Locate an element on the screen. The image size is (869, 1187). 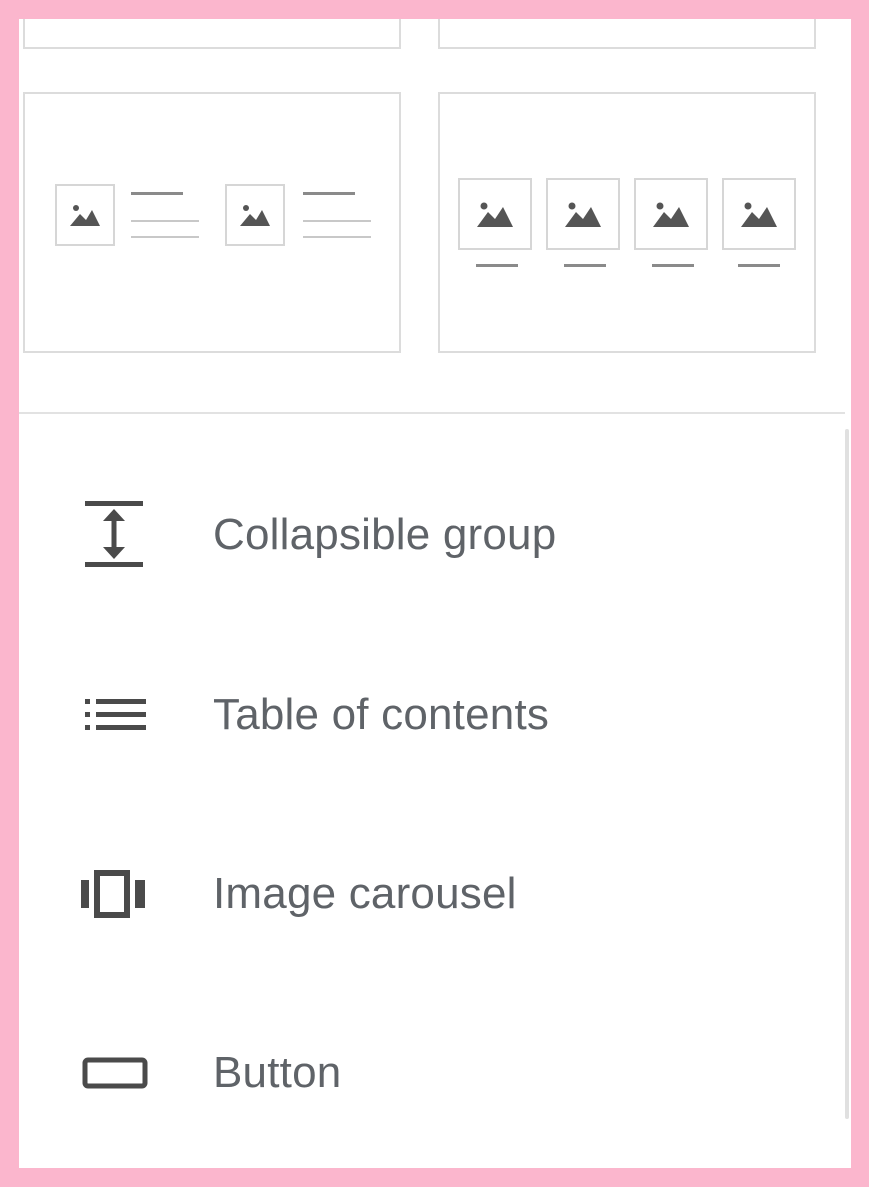
layout-card-two-images-text is located at coordinates (212, 222).